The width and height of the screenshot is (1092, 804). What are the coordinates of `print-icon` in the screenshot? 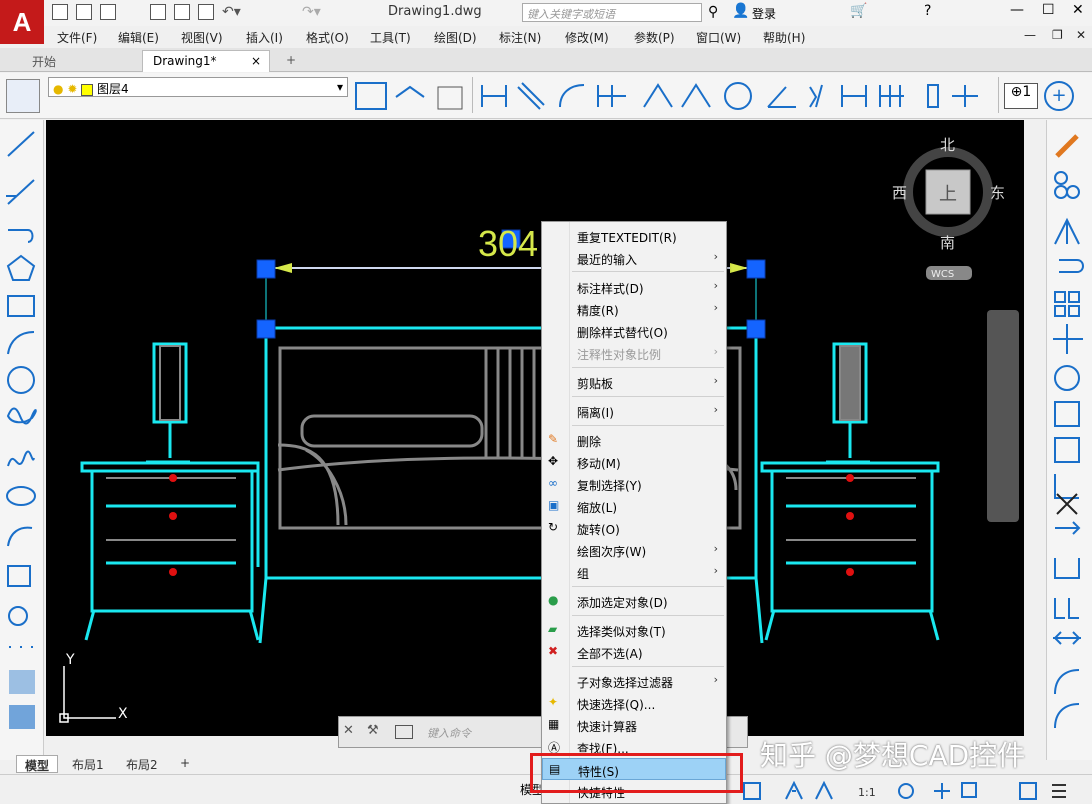 It's located at (182, 12).